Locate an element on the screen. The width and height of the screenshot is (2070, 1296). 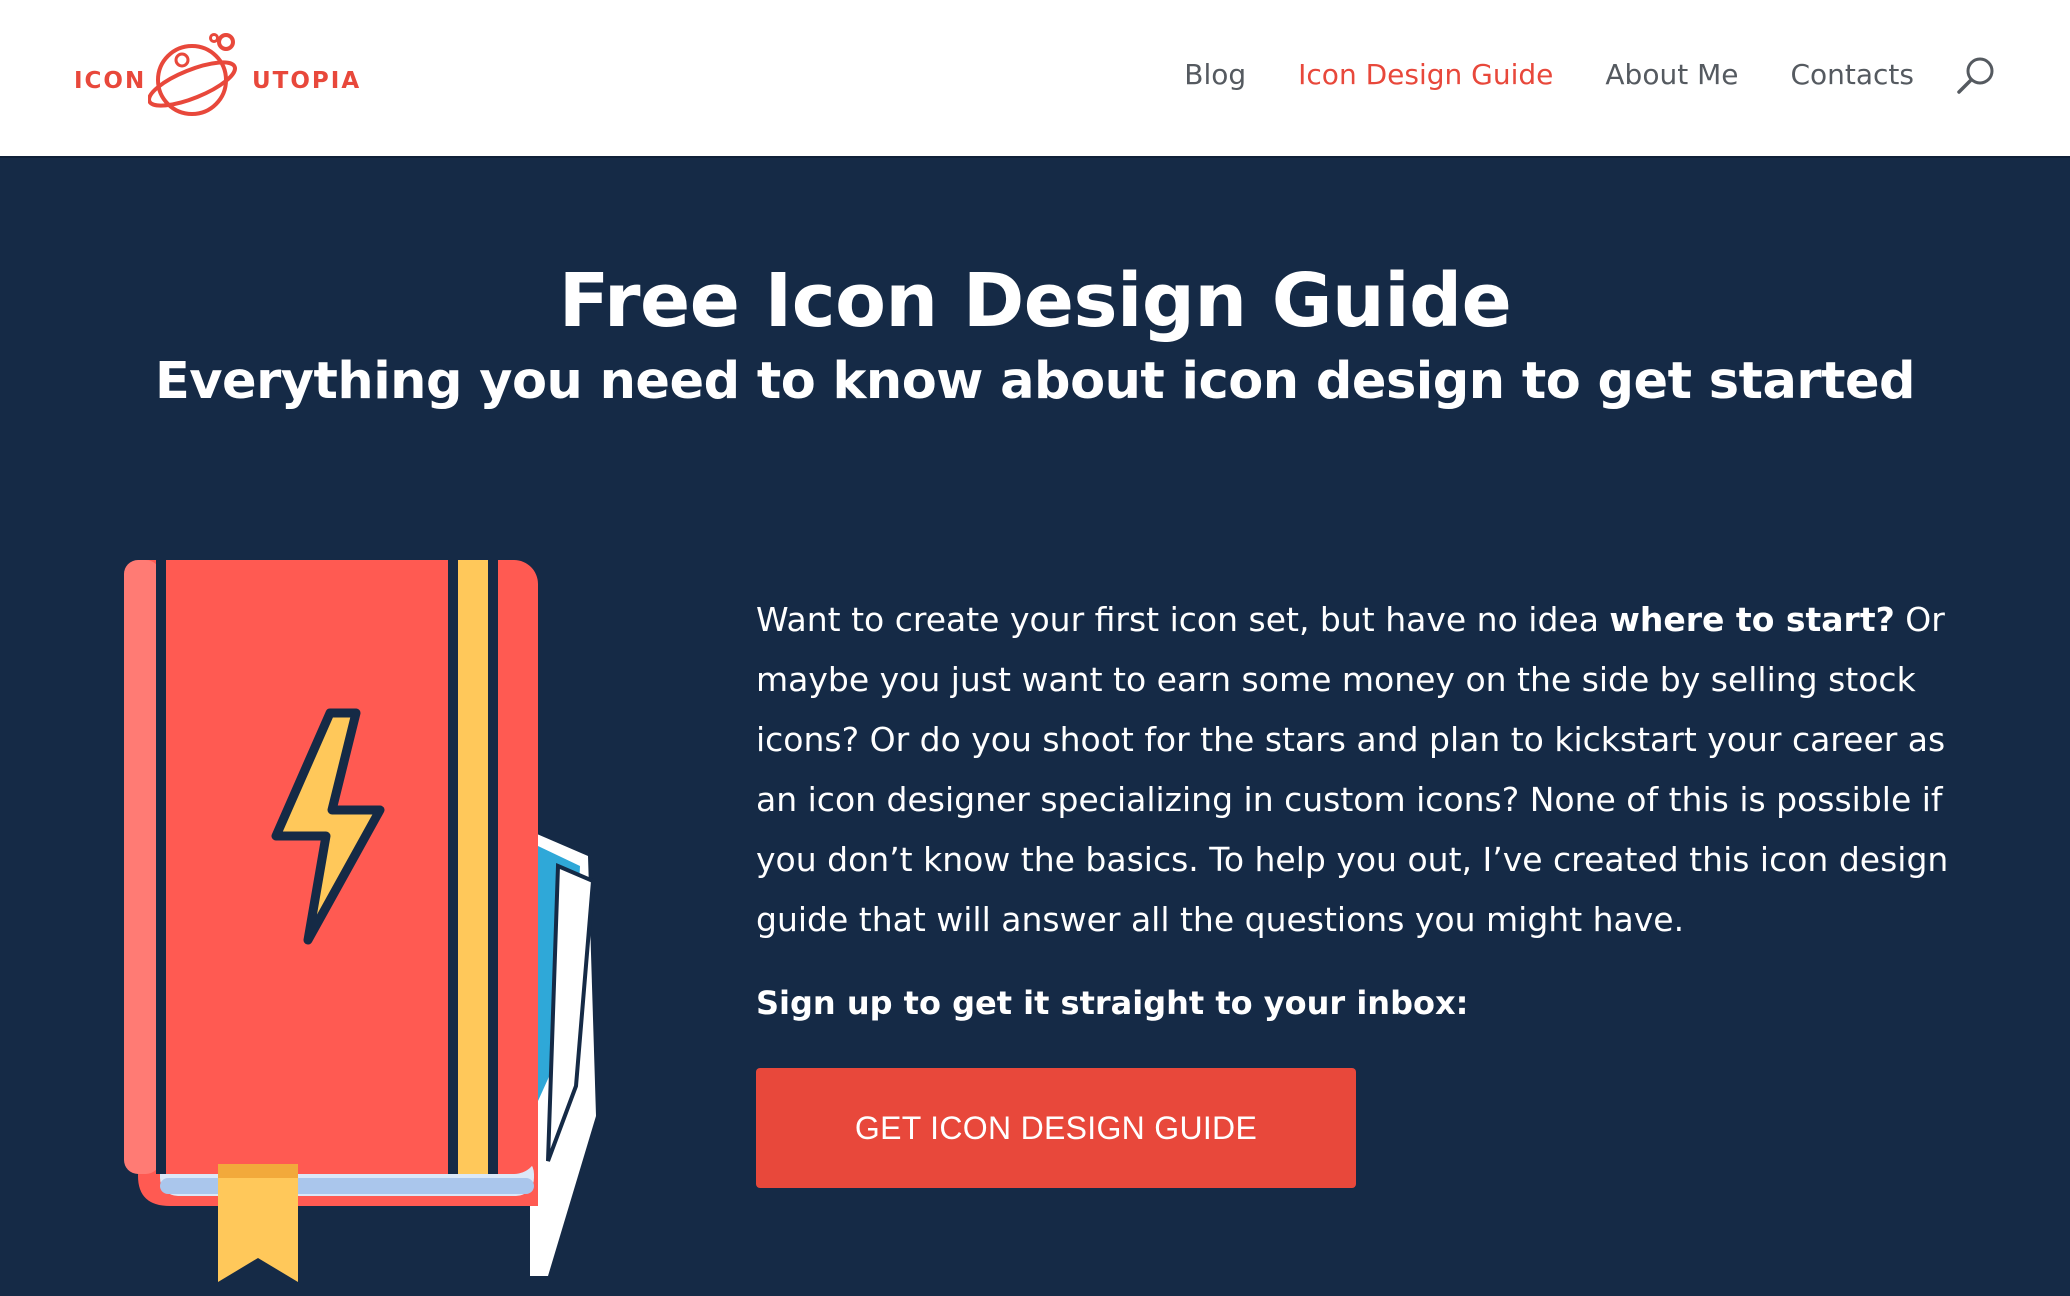
search-button is located at coordinates (1976, 76).